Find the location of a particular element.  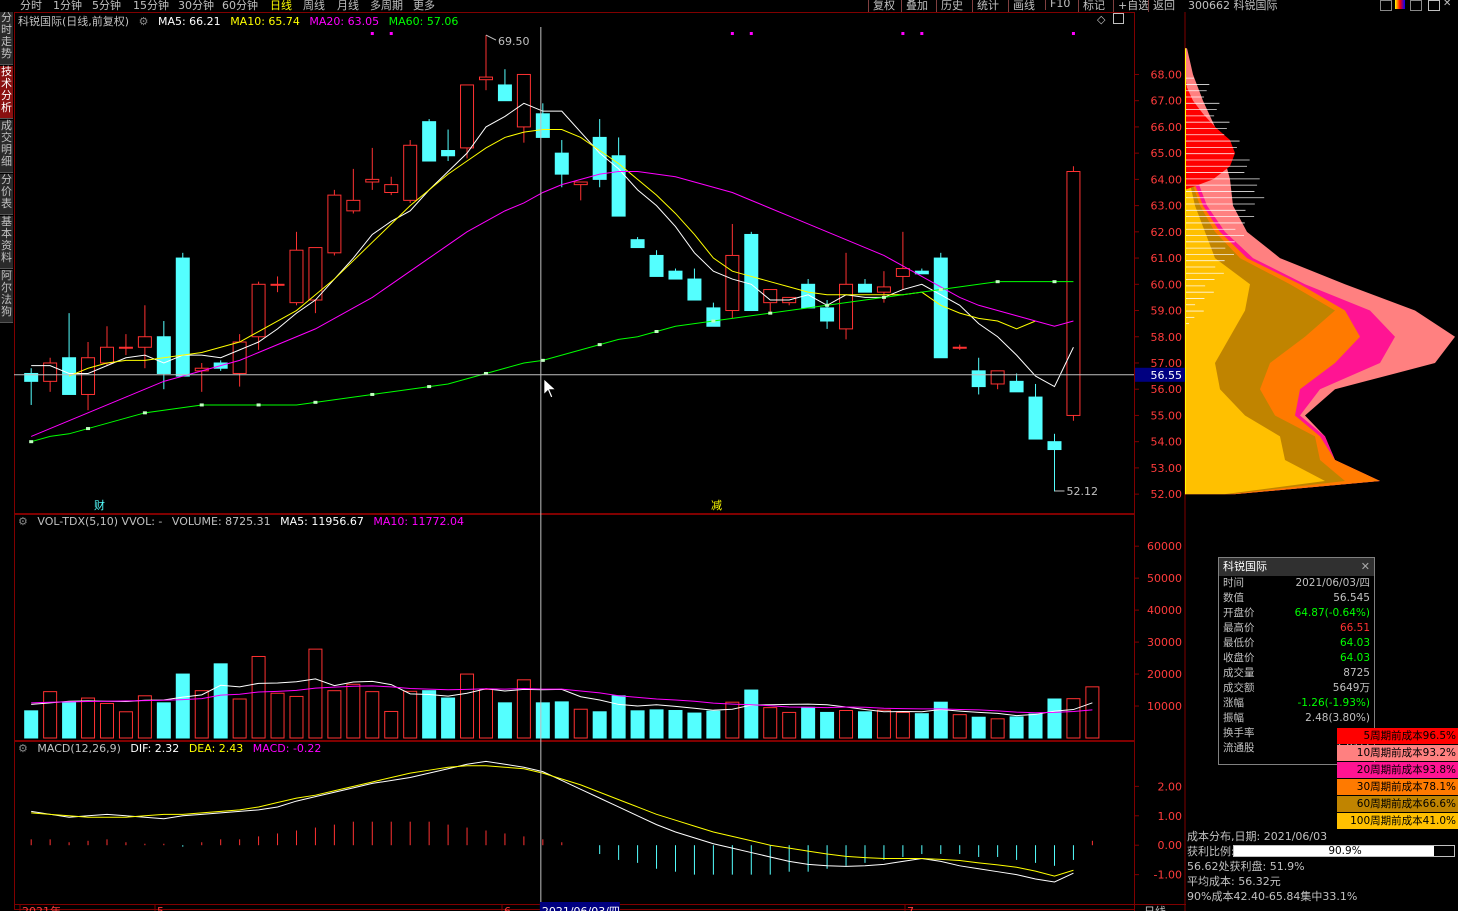

price-tick-label: 59.00 is located at coordinates (1167, 311).